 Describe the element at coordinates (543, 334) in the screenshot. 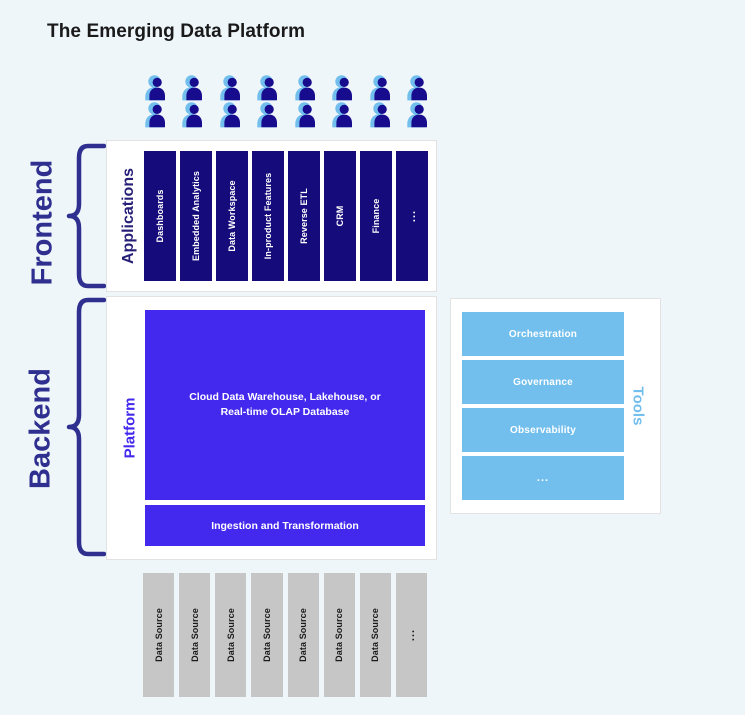

I see `tool-box: Orchestration` at that location.